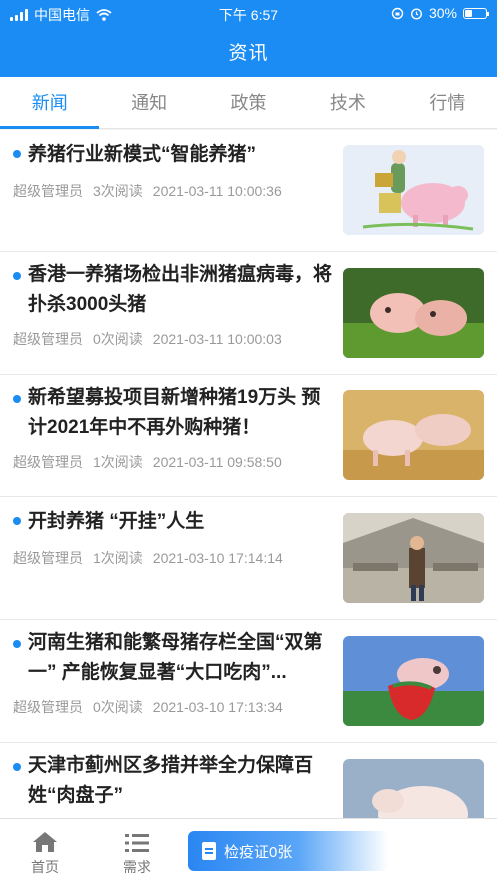 The image size is (497, 883). Describe the element at coordinates (180, 289) in the screenshot. I see `news-title: 香港一养猪场检出非洲猪瘟病毒，将扑杀3000头猪` at that location.